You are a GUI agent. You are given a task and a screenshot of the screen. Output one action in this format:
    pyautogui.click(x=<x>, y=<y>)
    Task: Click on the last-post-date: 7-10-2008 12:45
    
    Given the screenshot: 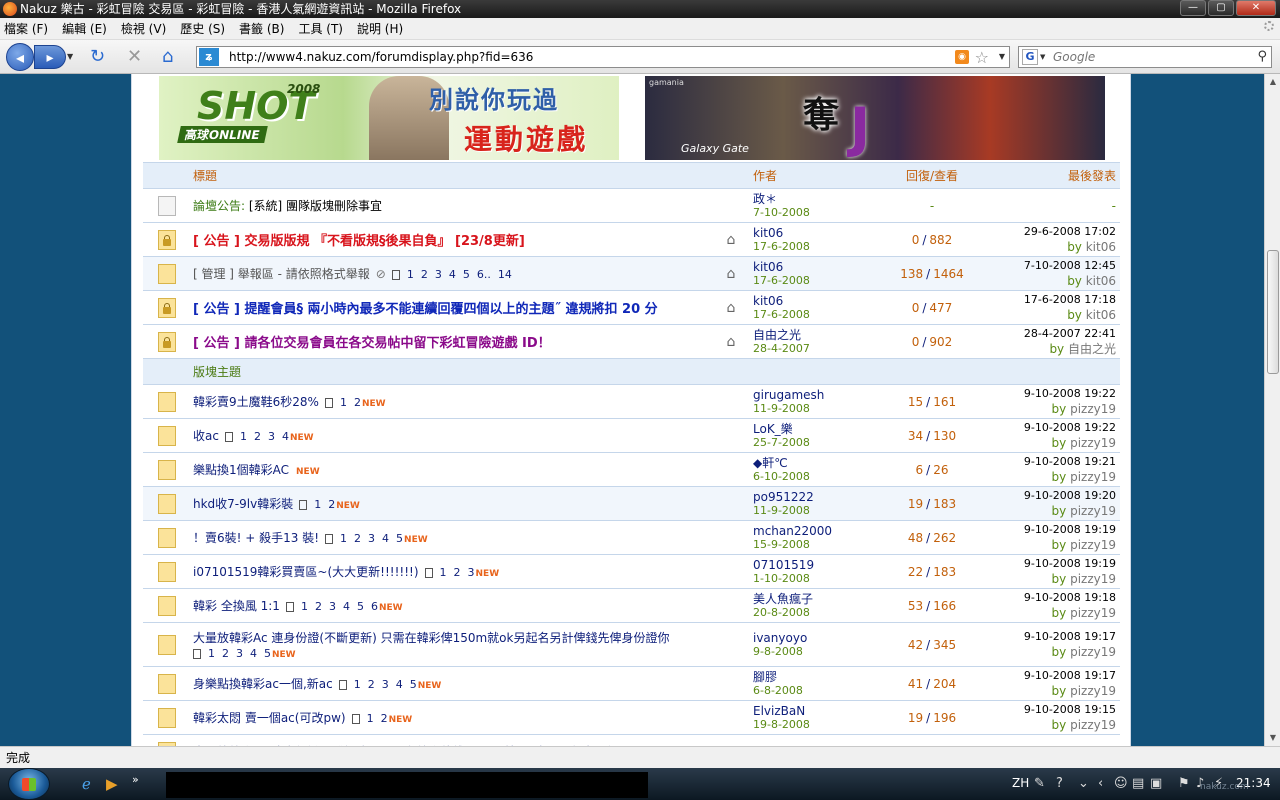 What is the action you would take?
    pyautogui.click(x=1051, y=266)
    